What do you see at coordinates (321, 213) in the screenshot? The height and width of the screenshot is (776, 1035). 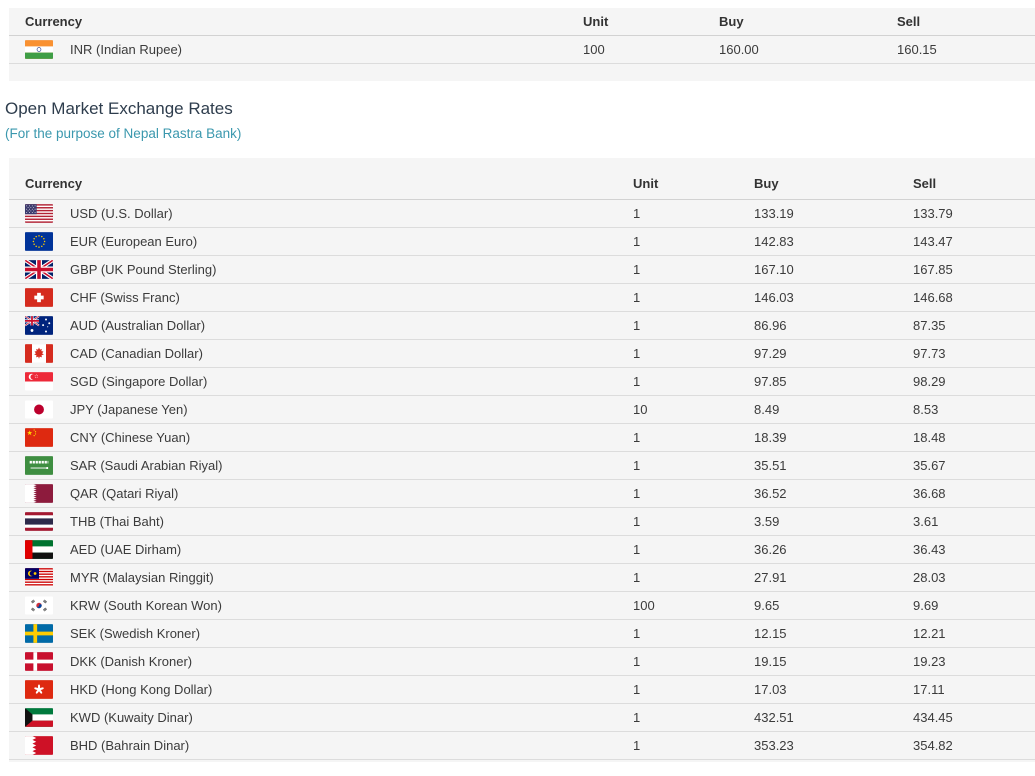 I see `currency-cell: USD (U.S. Dollar)` at bounding box center [321, 213].